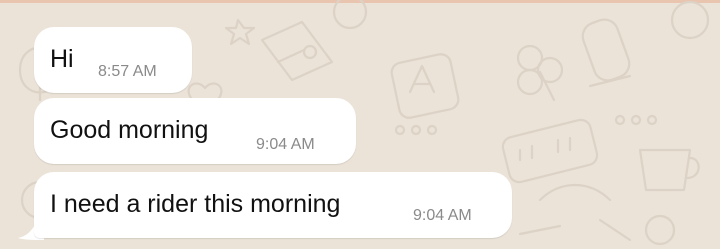 The image size is (720, 249). I want to click on message-text: Good morning, so click(129, 130).